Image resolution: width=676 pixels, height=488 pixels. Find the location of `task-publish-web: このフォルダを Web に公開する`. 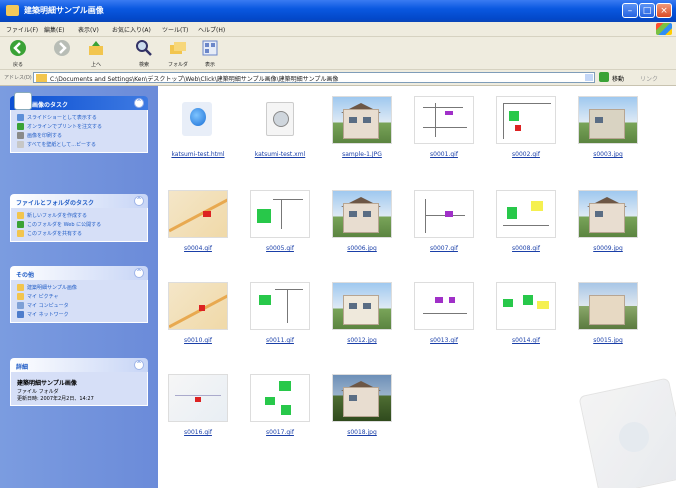

task-publish-web: このフォルダを Web に公開する is located at coordinates (79, 224).